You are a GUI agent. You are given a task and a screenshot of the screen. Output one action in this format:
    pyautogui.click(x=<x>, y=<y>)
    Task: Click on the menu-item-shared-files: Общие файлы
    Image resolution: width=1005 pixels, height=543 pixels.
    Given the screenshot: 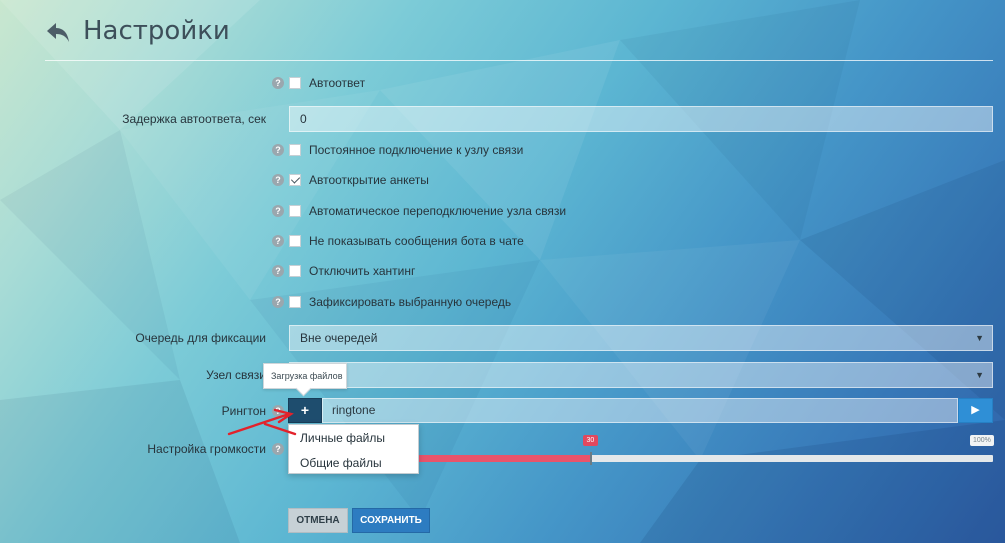 What is the action you would take?
    pyautogui.click(x=341, y=463)
    